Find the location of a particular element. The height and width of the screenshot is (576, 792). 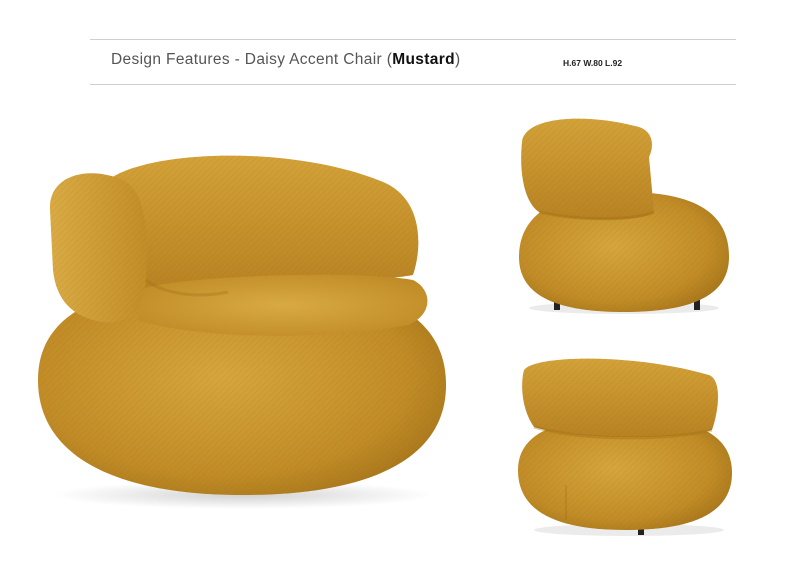

title-prefix: Design Features - Daisy Accent Chair ( is located at coordinates (252, 59).